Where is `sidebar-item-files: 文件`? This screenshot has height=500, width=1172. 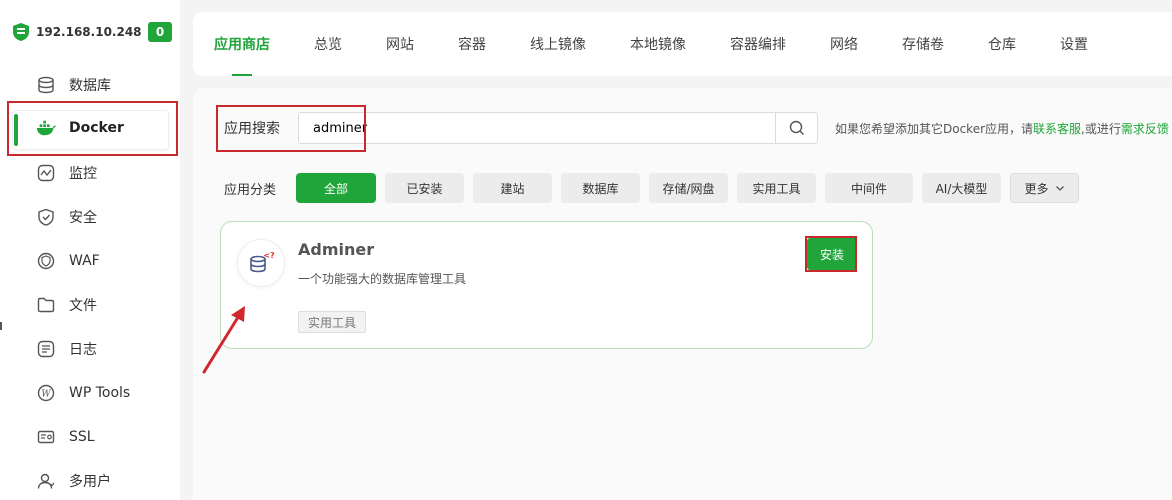
sidebar-item-files: 文件 is located at coordinates (90, 305).